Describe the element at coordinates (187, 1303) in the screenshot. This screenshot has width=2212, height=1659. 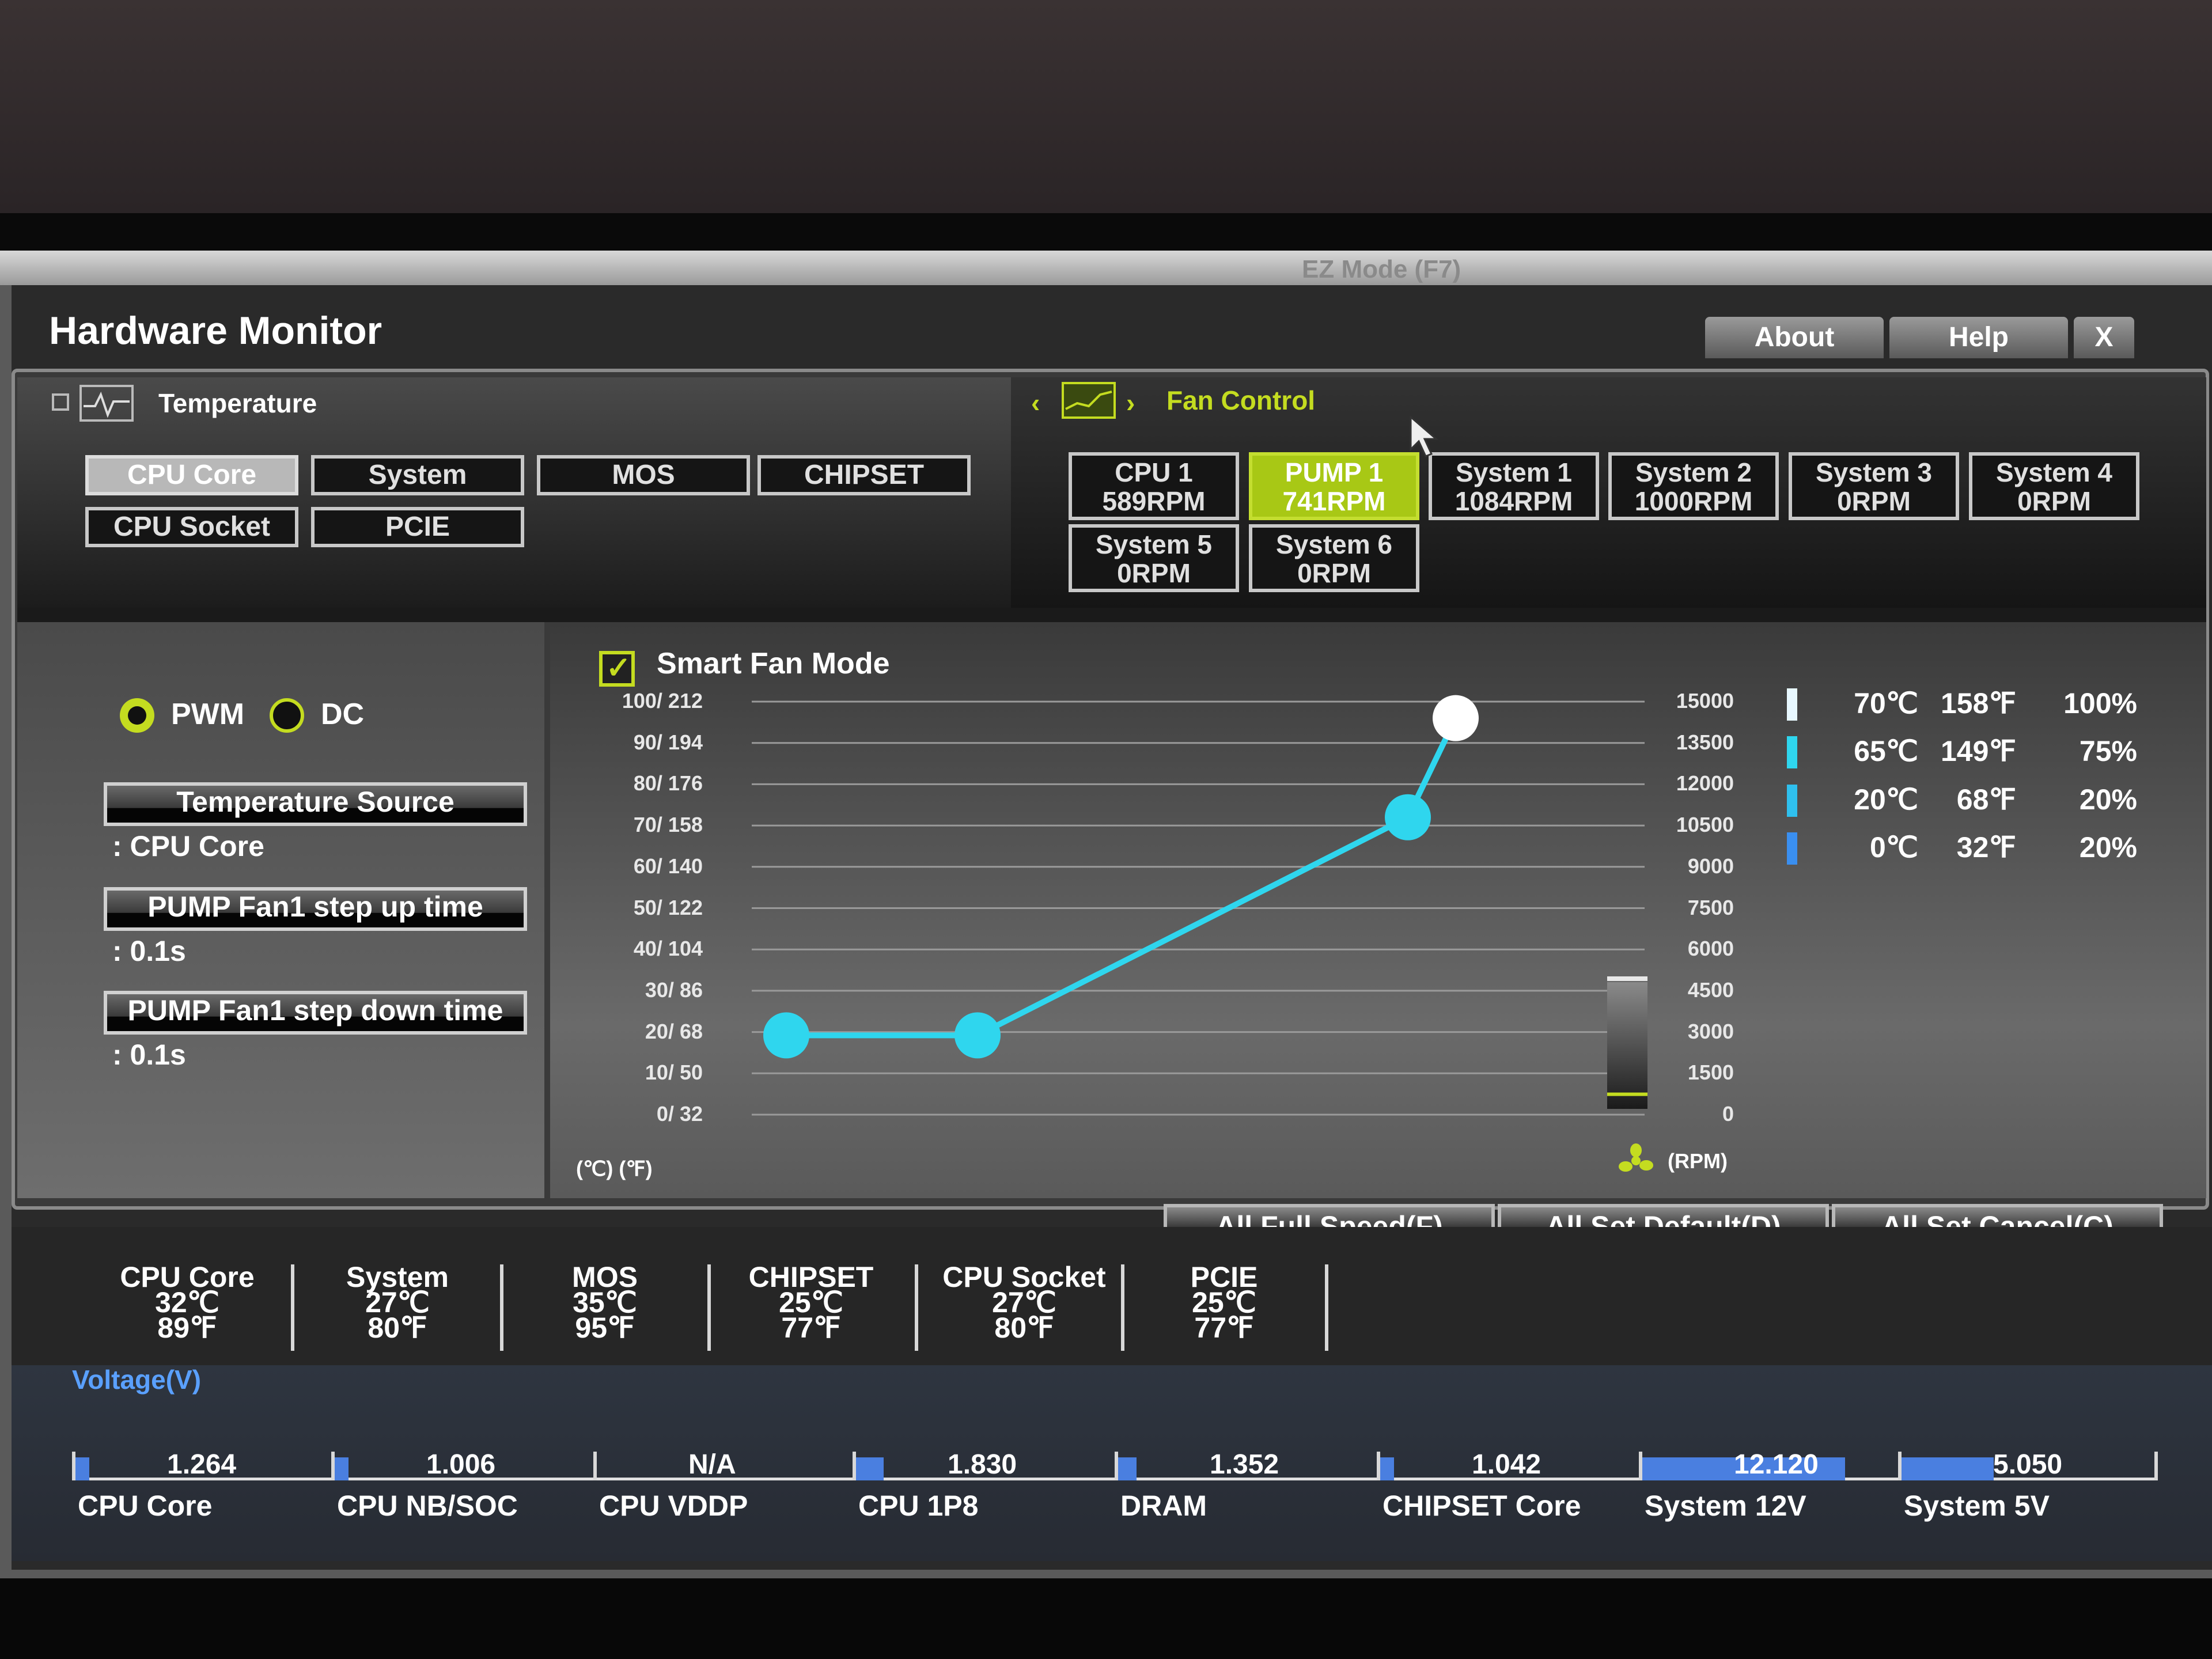
I see `temp-readout-cpu-core: CPU Core 32℃ 89℉` at that location.